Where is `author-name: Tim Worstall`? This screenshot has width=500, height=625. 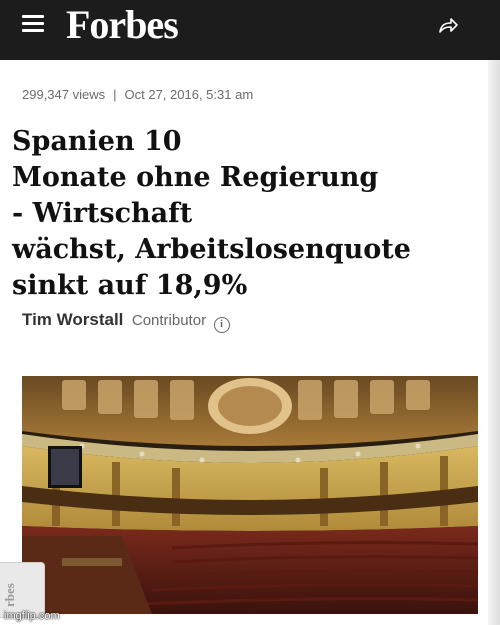 author-name: Tim Worstall is located at coordinates (72, 319).